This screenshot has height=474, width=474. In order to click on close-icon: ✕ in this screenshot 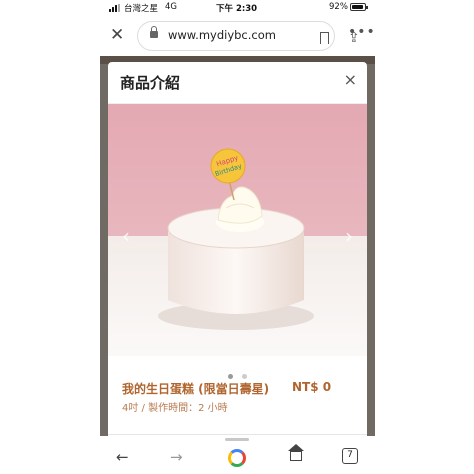, I will do `click(117, 35)`.